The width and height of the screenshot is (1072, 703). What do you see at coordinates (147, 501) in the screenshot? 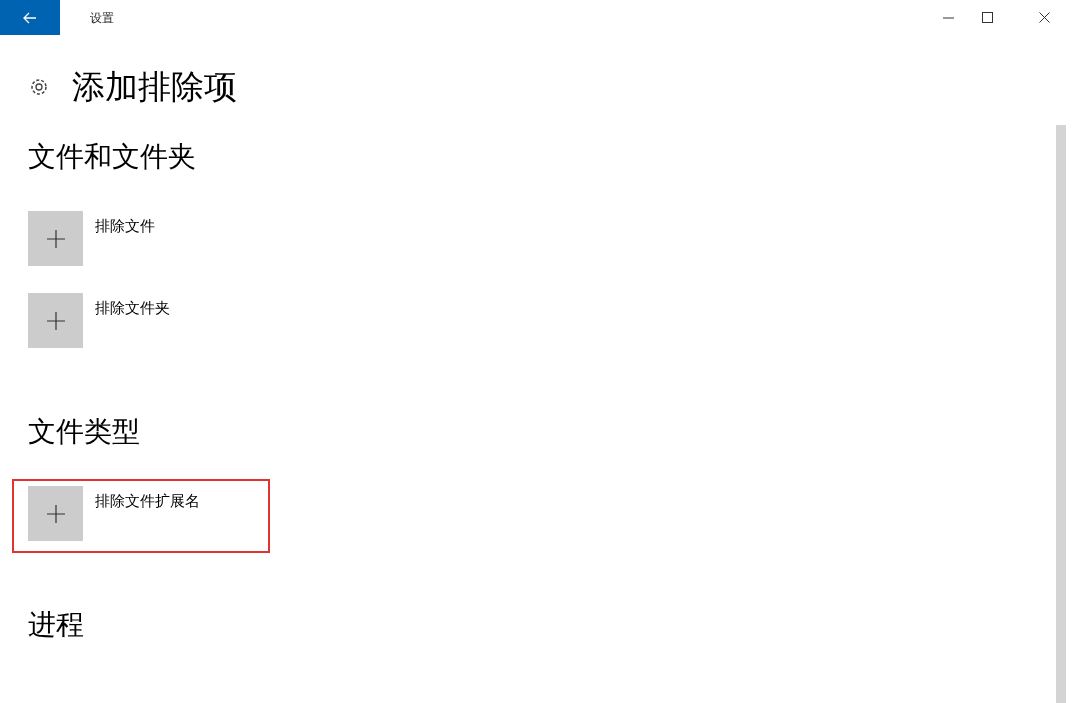
I see `item-label: 排除文件扩展名` at bounding box center [147, 501].